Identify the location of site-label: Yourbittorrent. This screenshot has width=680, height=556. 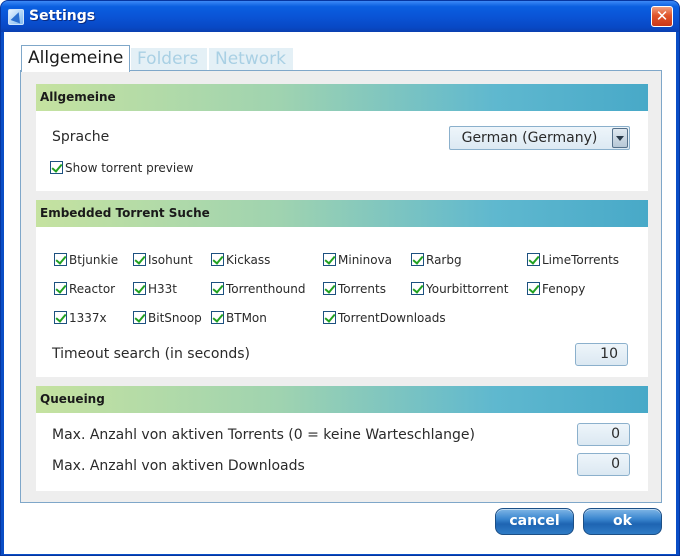
(467, 289).